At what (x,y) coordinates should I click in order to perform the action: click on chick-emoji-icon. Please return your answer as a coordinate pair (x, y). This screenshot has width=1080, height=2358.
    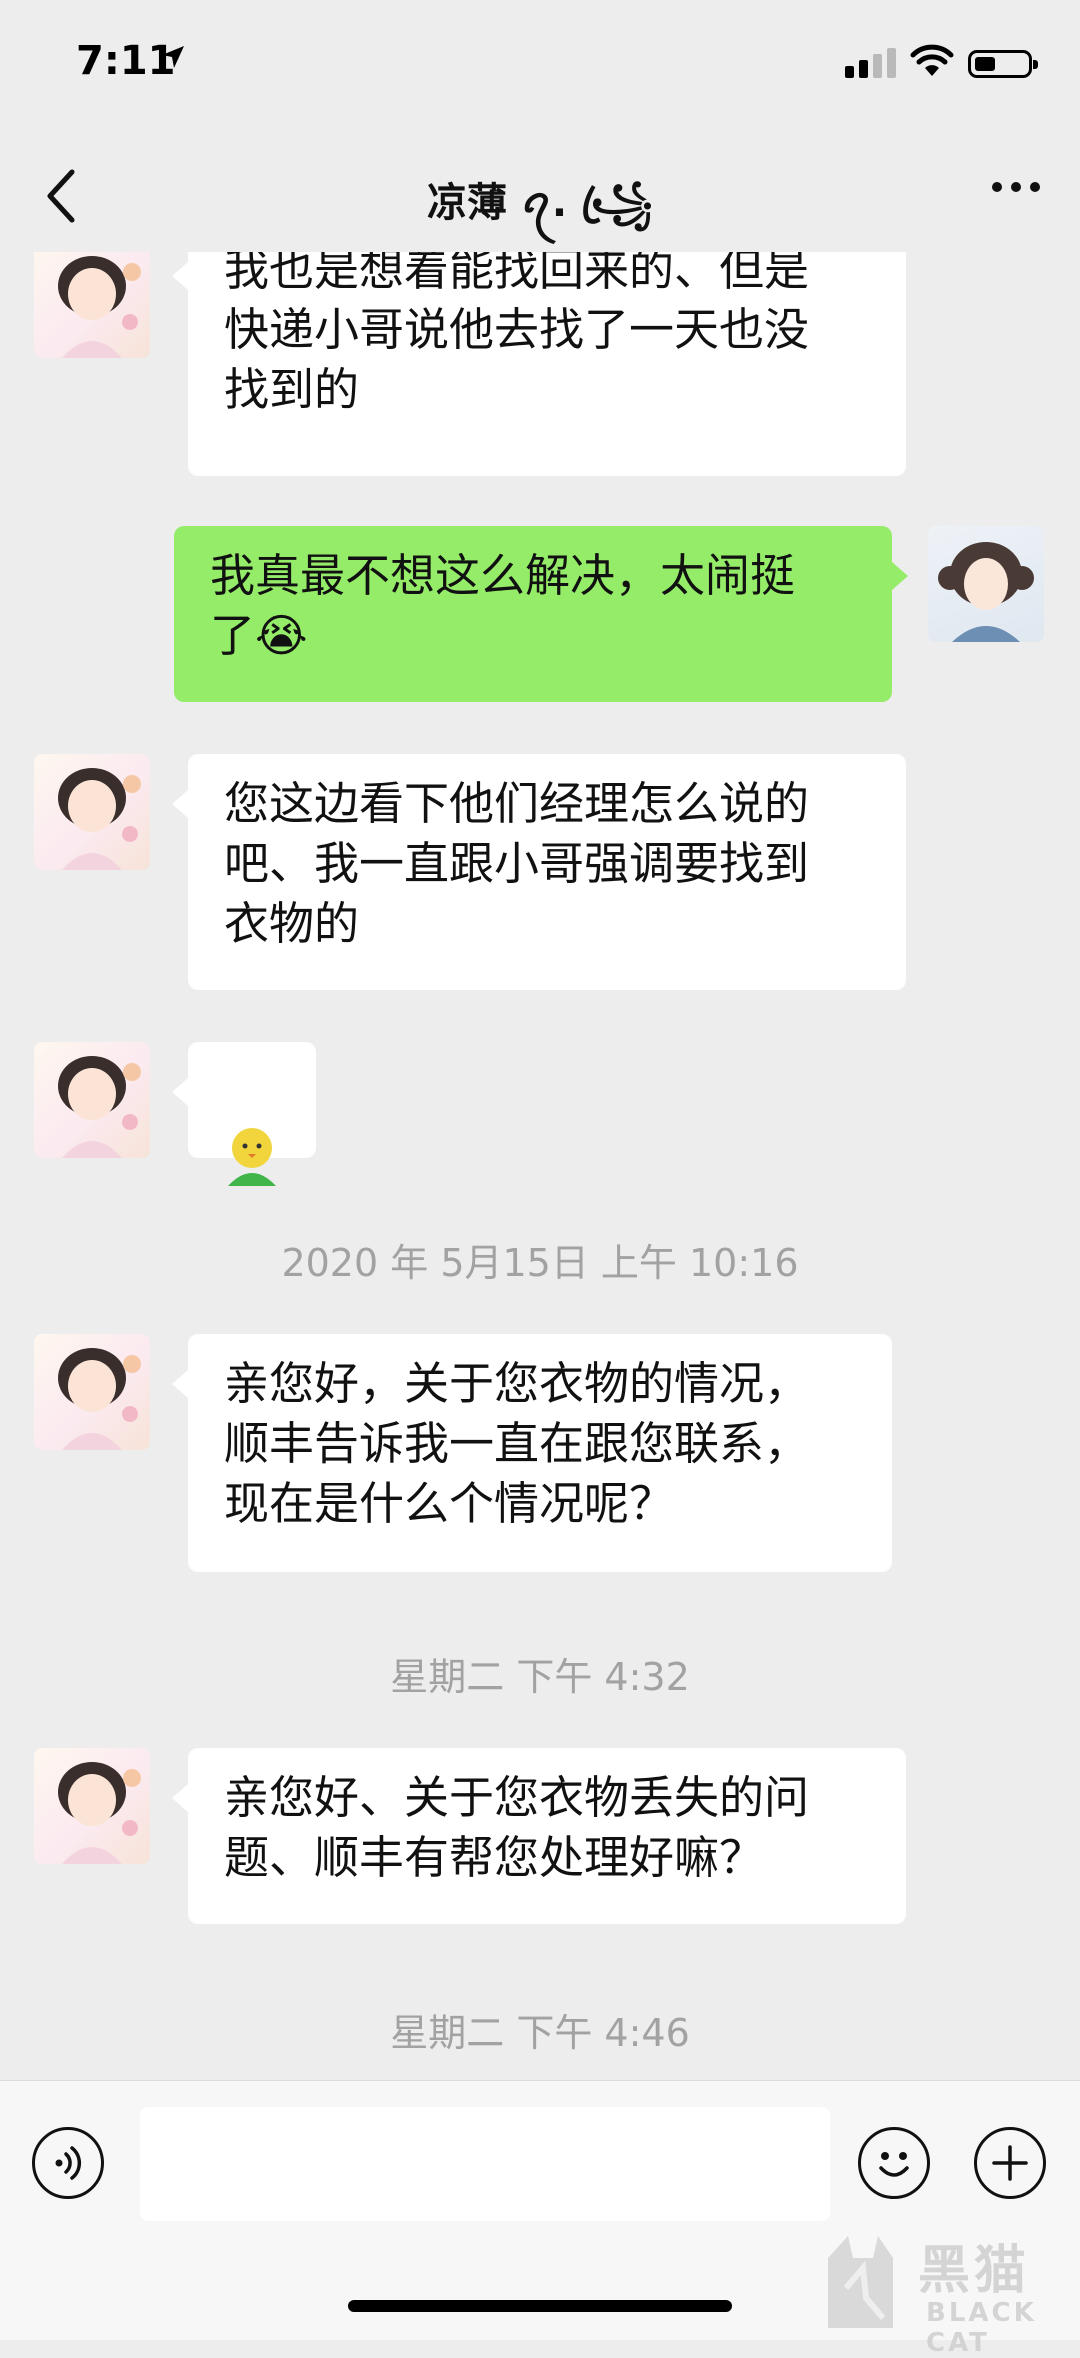
    Looking at the image, I should click on (252, 1157).